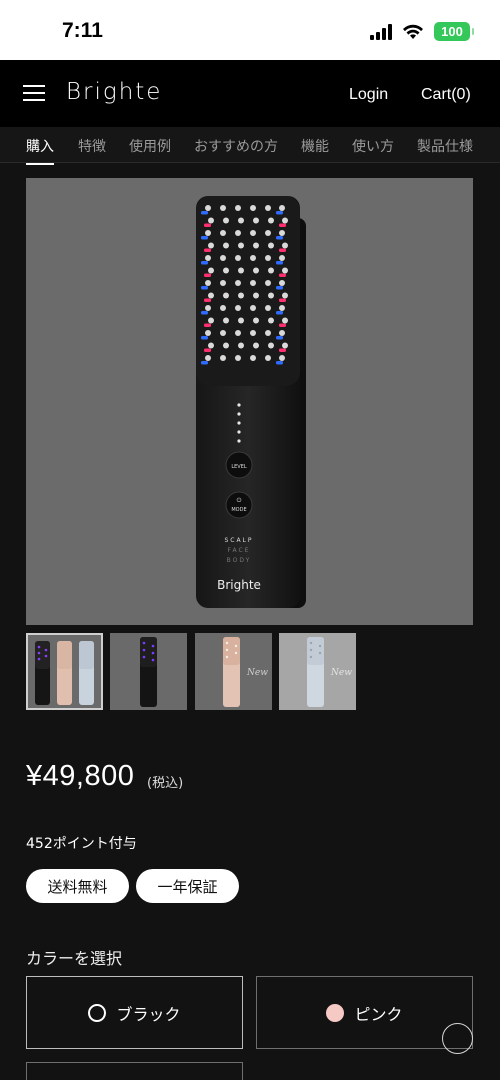 The image size is (500, 1080). What do you see at coordinates (368, 95) in the screenshot?
I see `login-link: Login` at bounding box center [368, 95].